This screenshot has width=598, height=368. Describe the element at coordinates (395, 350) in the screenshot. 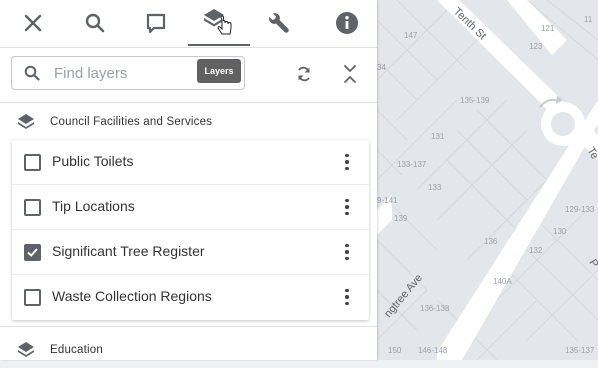

I see `lot-number: 150` at that location.